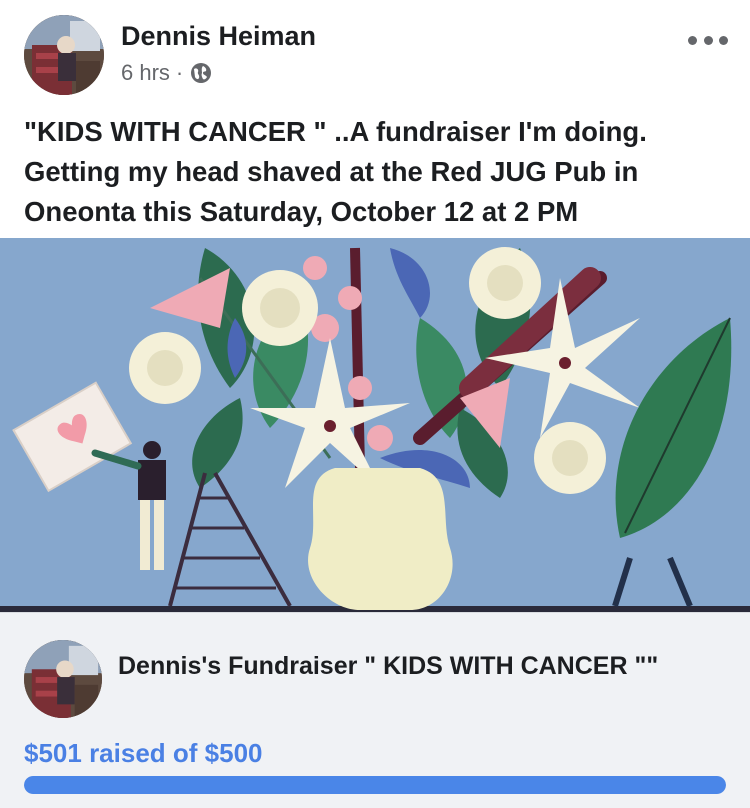 This screenshot has width=750, height=808. Describe the element at coordinates (64, 55) in the screenshot. I see `author-avatar` at that location.